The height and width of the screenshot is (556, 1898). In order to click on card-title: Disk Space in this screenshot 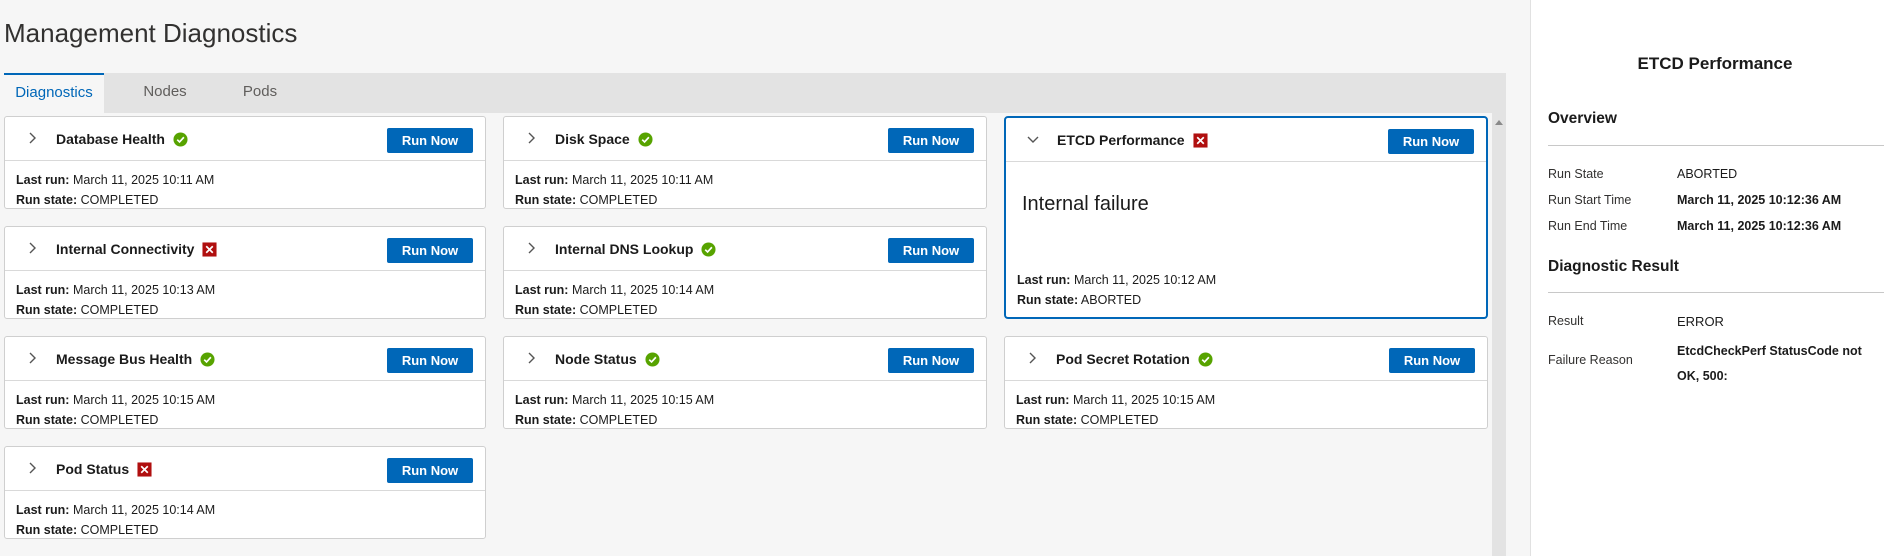, I will do `click(592, 139)`.